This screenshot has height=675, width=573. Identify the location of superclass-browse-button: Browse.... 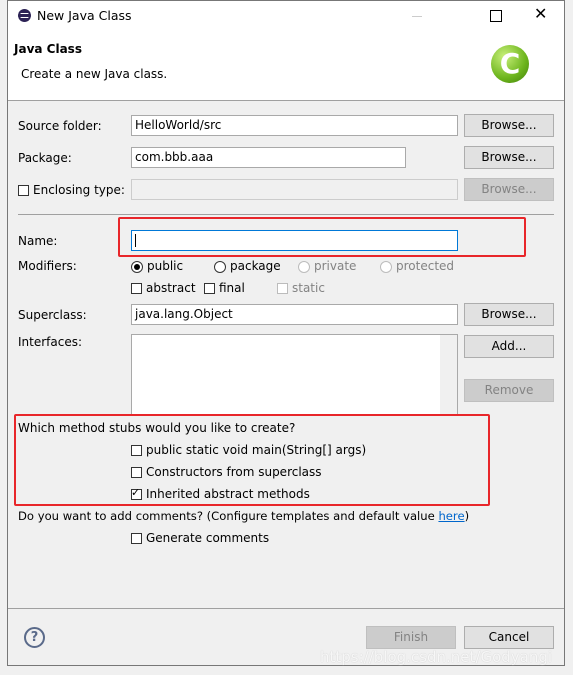
(509, 314).